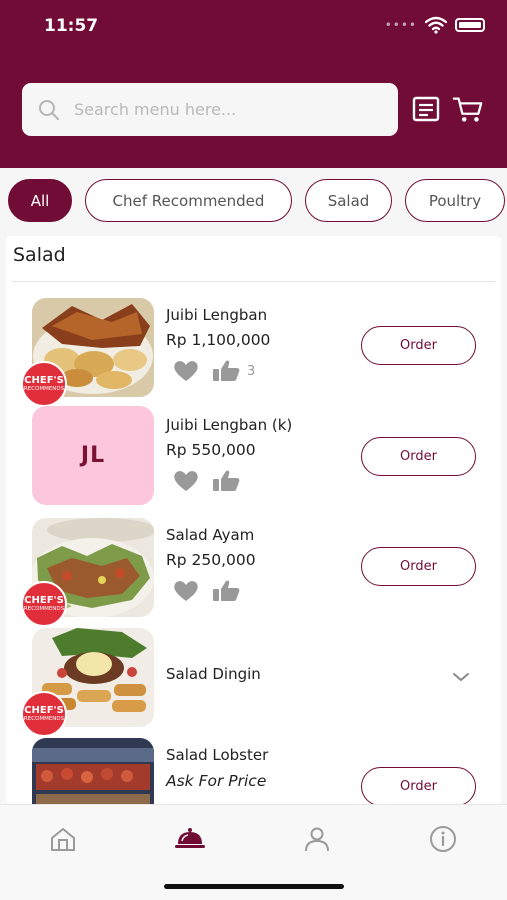  I want to click on initials-avatar: JL, so click(93, 455).